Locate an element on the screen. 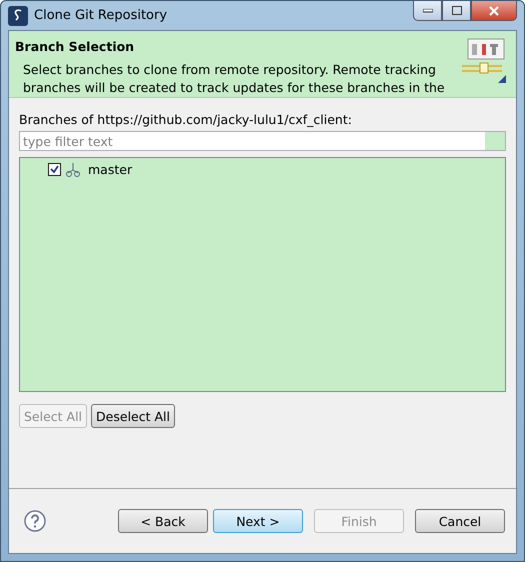  filter-field: type filter text is located at coordinates (262, 141).